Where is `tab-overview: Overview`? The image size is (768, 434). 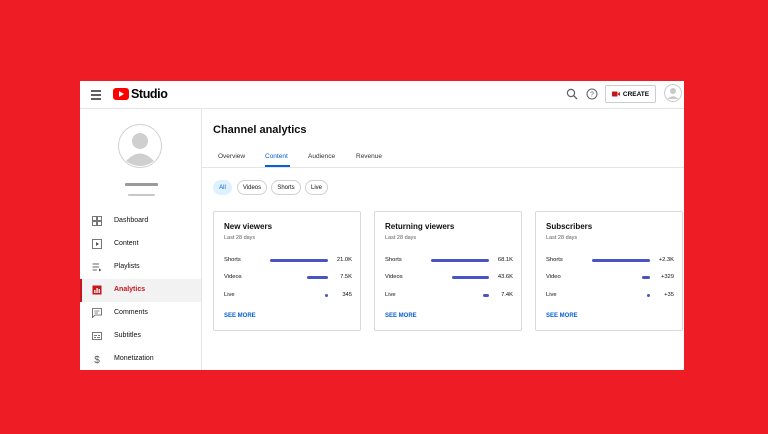 tab-overview: Overview is located at coordinates (231, 156).